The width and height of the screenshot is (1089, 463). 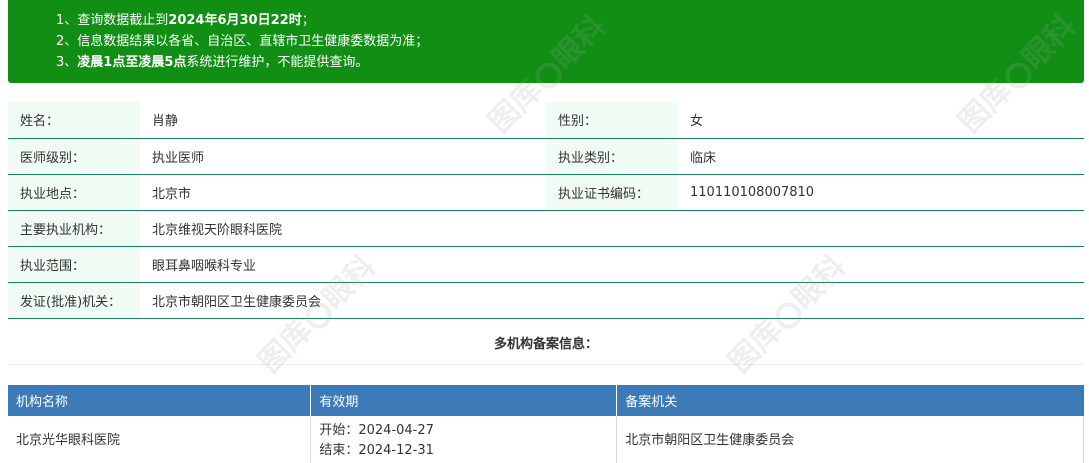 I want to click on level-value: 执业医师, so click(x=343, y=156).